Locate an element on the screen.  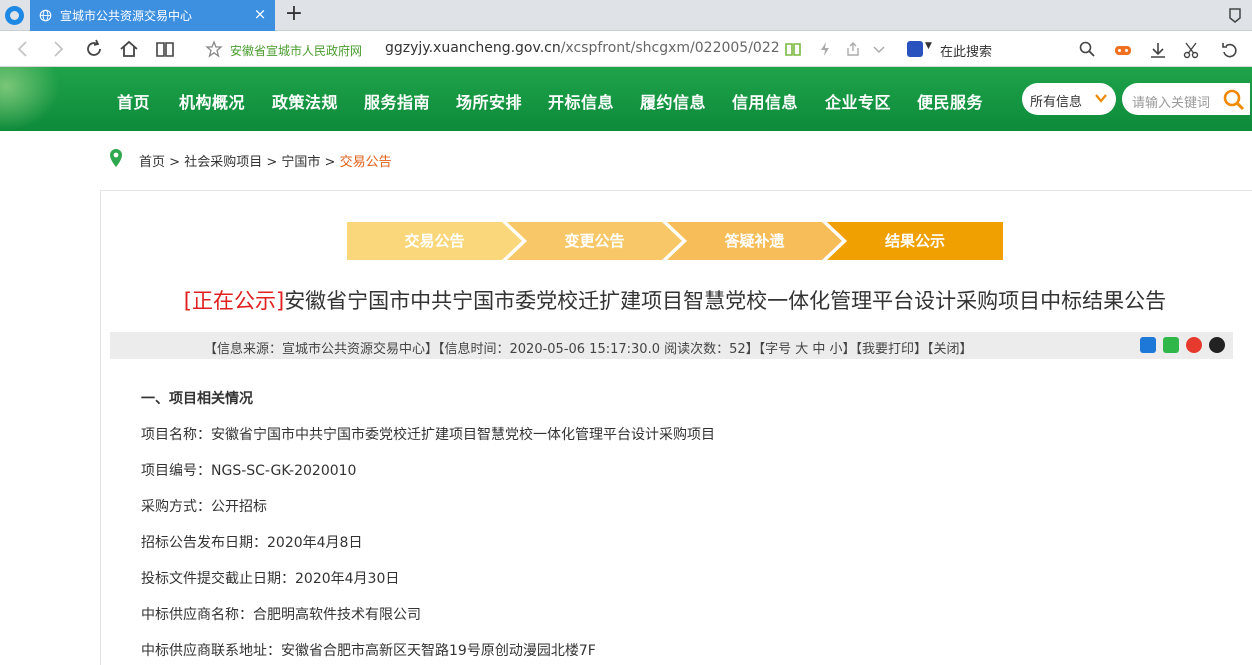
nav-item-policy: 政策法规 is located at coordinates (305, 101).